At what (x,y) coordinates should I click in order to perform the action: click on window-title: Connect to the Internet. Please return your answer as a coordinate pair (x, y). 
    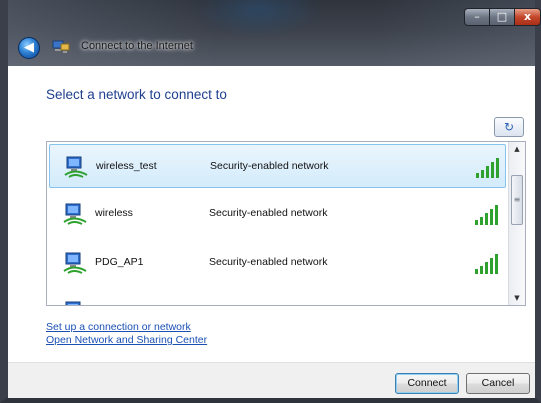
    Looking at the image, I should click on (137, 46).